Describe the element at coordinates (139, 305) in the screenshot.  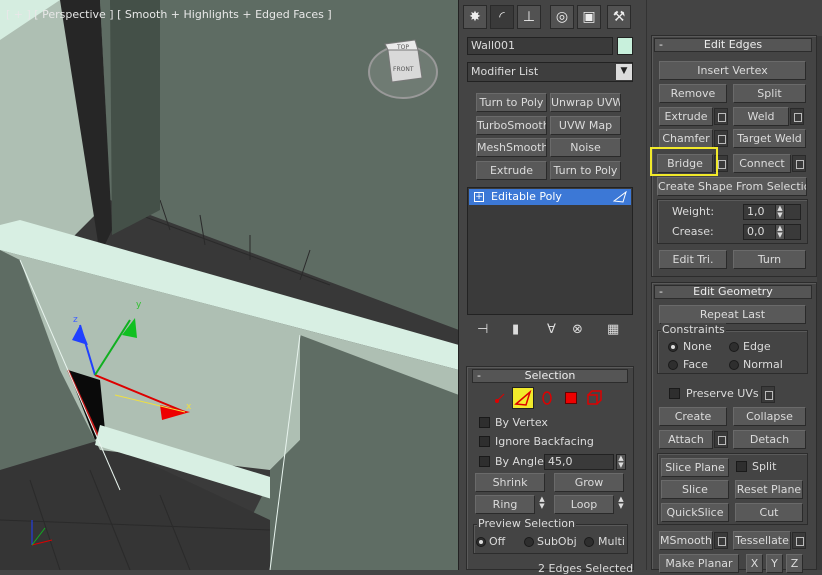
I see `gizmo-y-label: y` at that location.